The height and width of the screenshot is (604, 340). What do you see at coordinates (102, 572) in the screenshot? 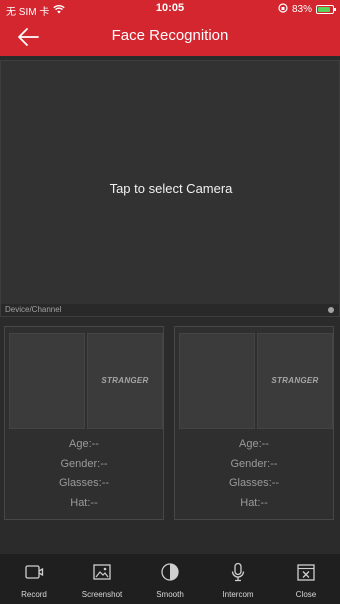
I see `screenshot-icon` at bounding box center [102, 572].